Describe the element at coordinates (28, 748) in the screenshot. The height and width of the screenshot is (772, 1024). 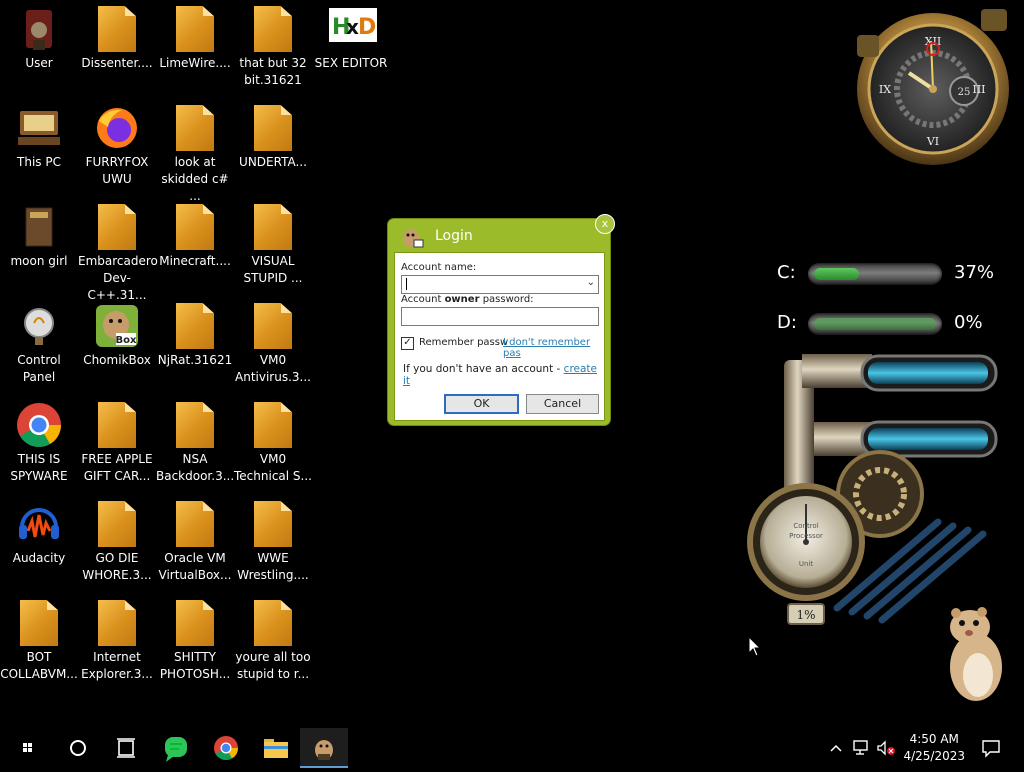
I see `start-button` at that location.